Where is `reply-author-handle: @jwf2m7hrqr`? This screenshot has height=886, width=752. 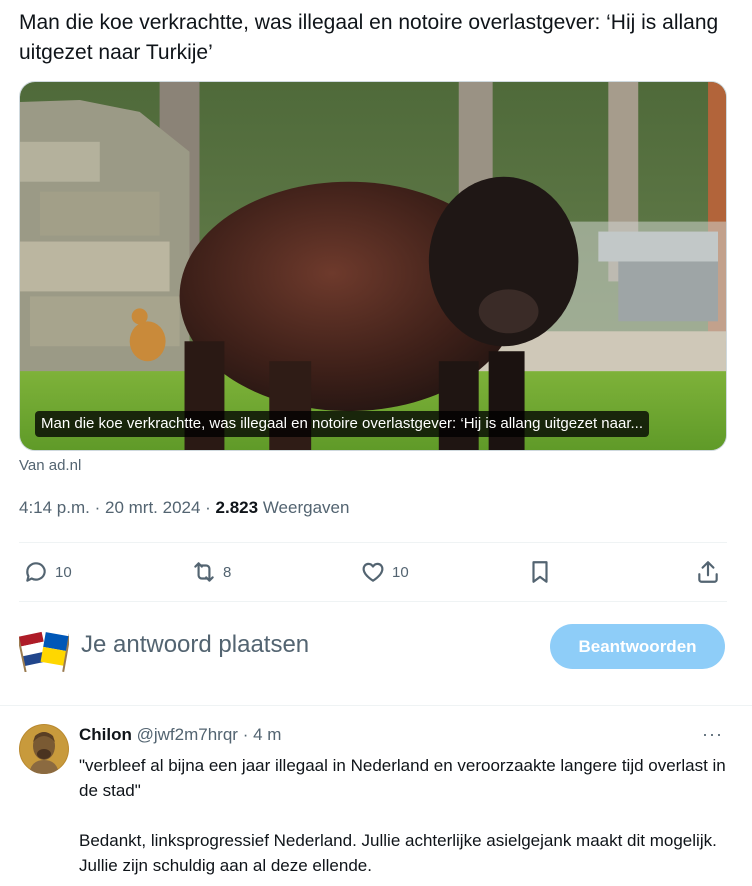
reply-author-handle: @jwf2m7hrqr is located at coordinates (187, 734).